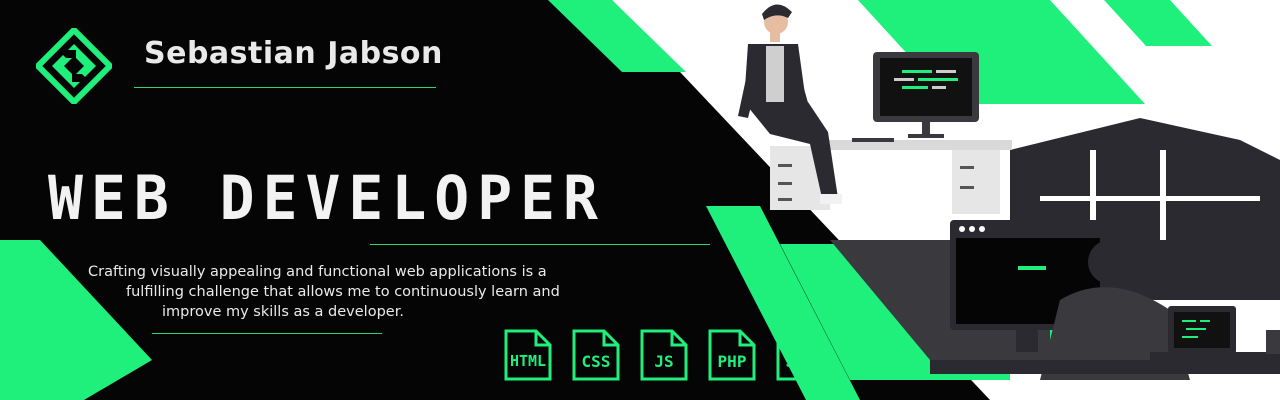 The height and width of the screenshot is (400, 1280). Describe the element at coordinates (596, 361) in the screenshot. I see `skill-label: CSS` at that location.